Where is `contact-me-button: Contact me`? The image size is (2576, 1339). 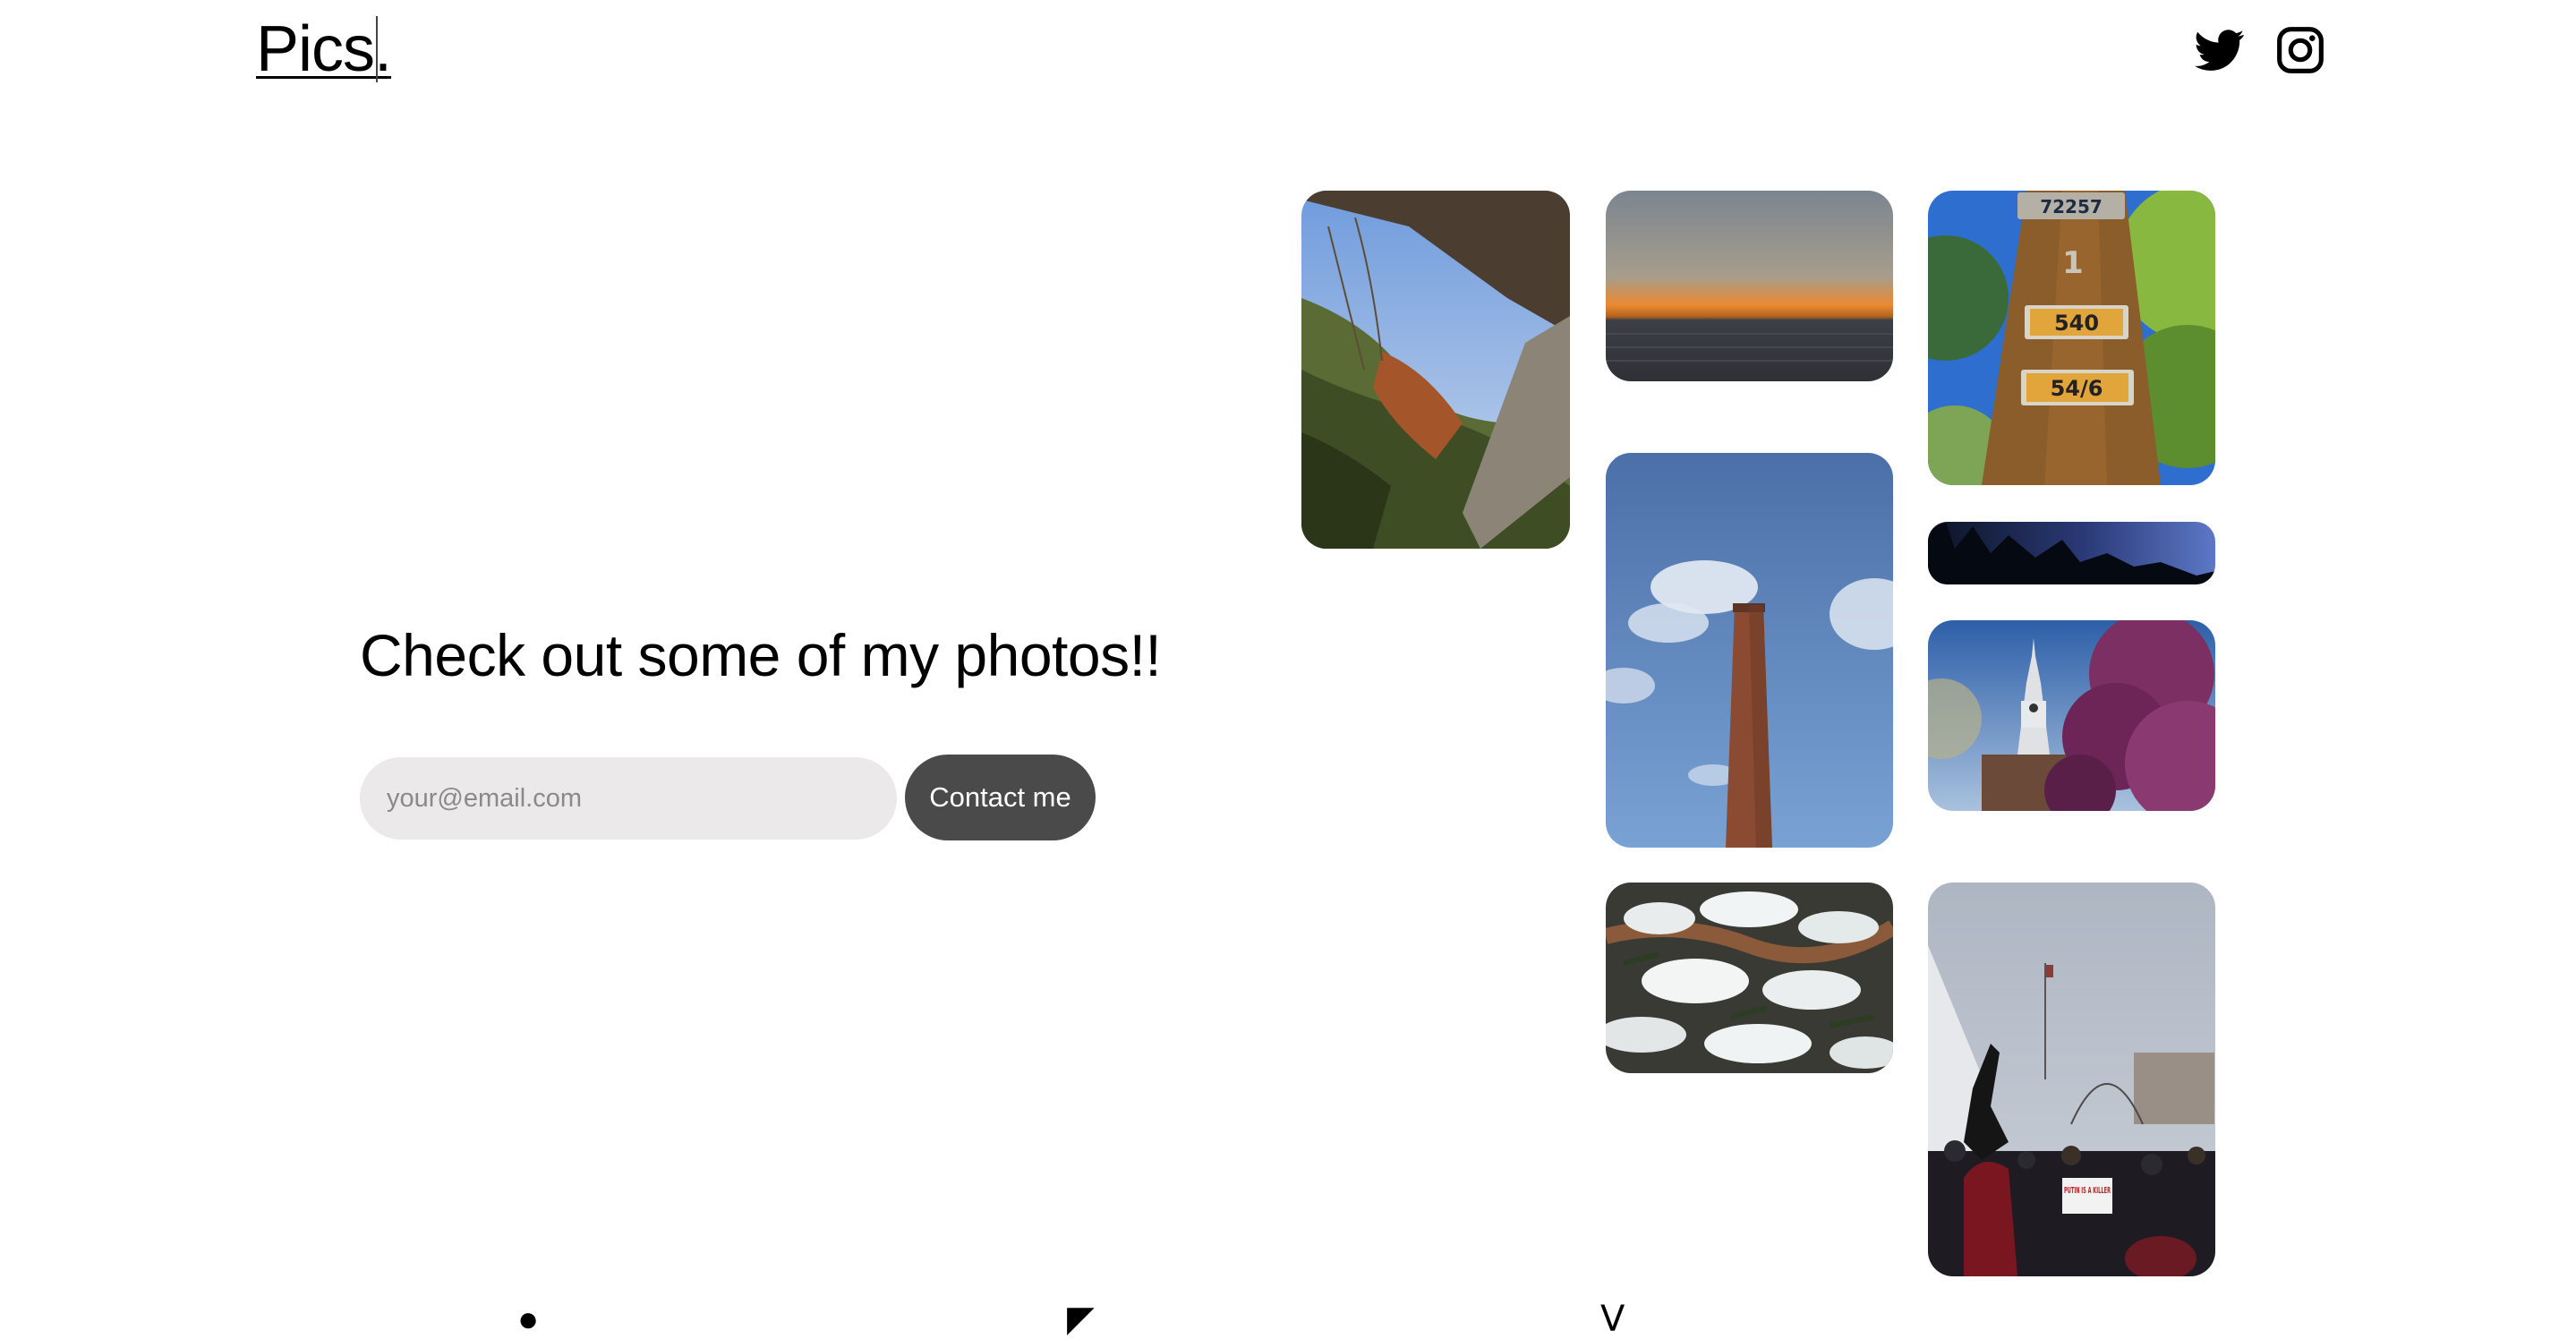
contact-me-button: Contact me is located at coordinates (1000, 797).